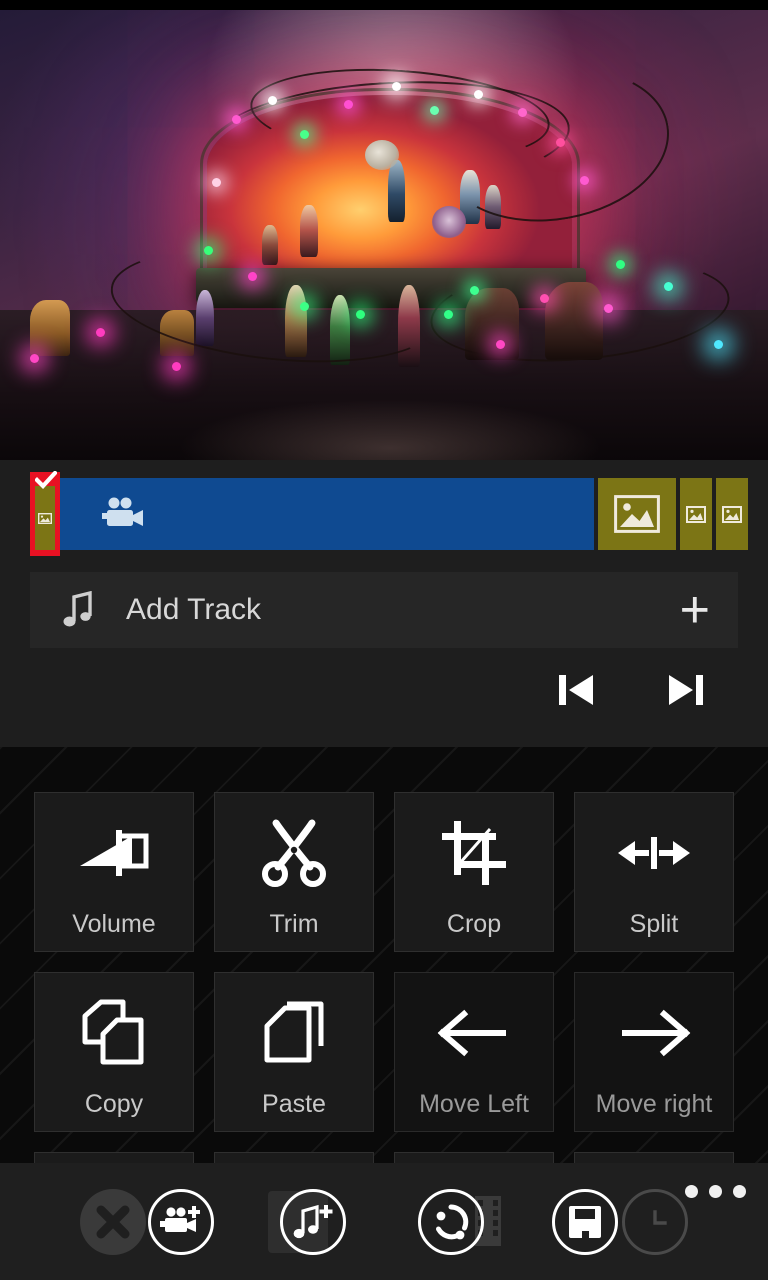  What do you see at coordinates (194, 609) in the screenshot?
I see `add-track-label: Add Track` at bounding box center [194, 609].